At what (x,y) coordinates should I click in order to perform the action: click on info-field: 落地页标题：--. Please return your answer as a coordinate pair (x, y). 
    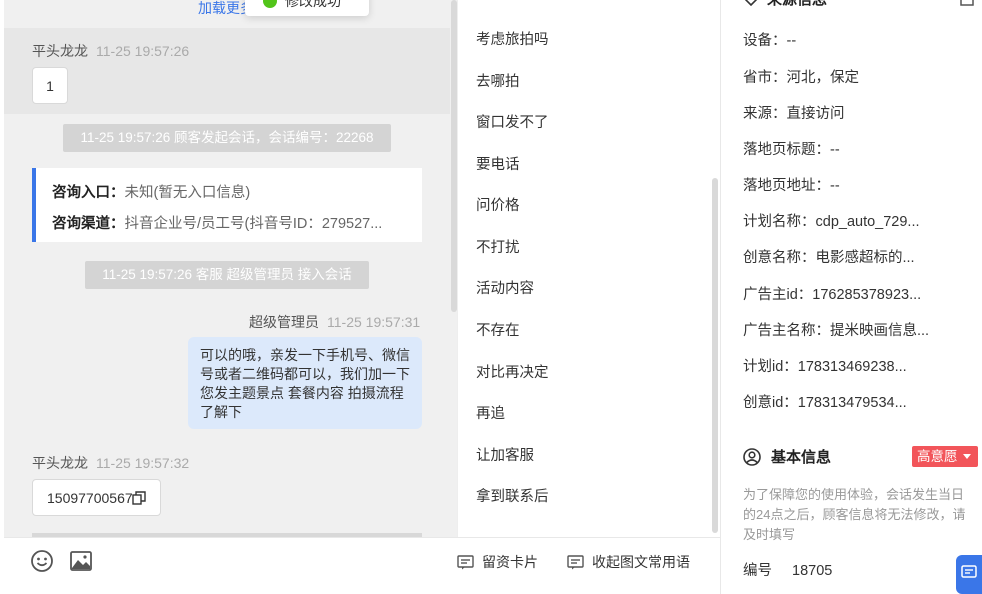
    Looking at the image, I should click on (791, 148).